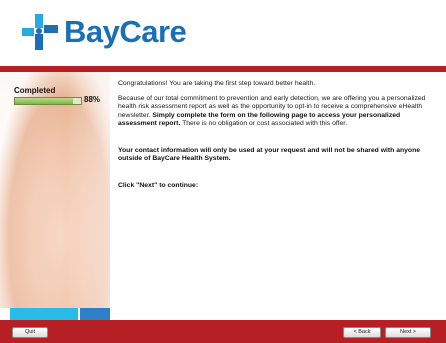  I want to click on blue-block, so click(95, 314).